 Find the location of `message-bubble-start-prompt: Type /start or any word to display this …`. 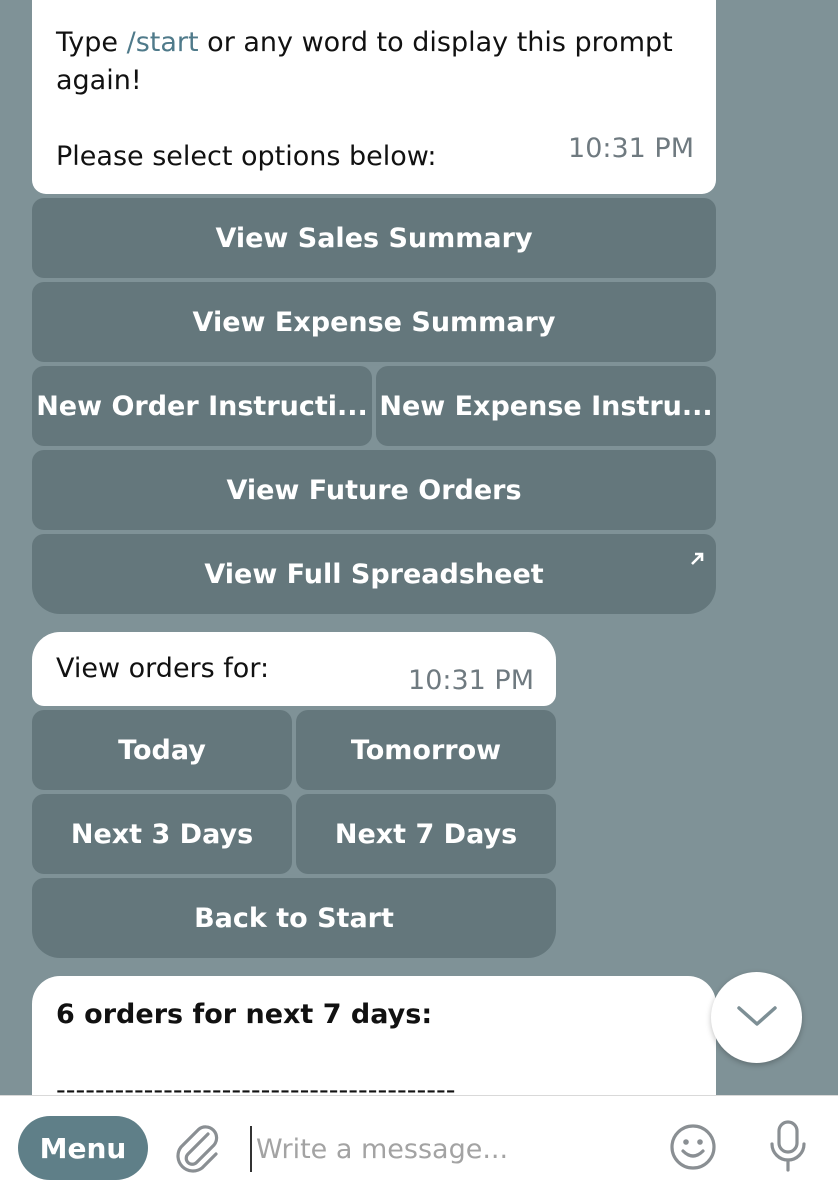

message-bubble-start-prompt: Type /start or any word to display this … is located at coordinates (374, 97).